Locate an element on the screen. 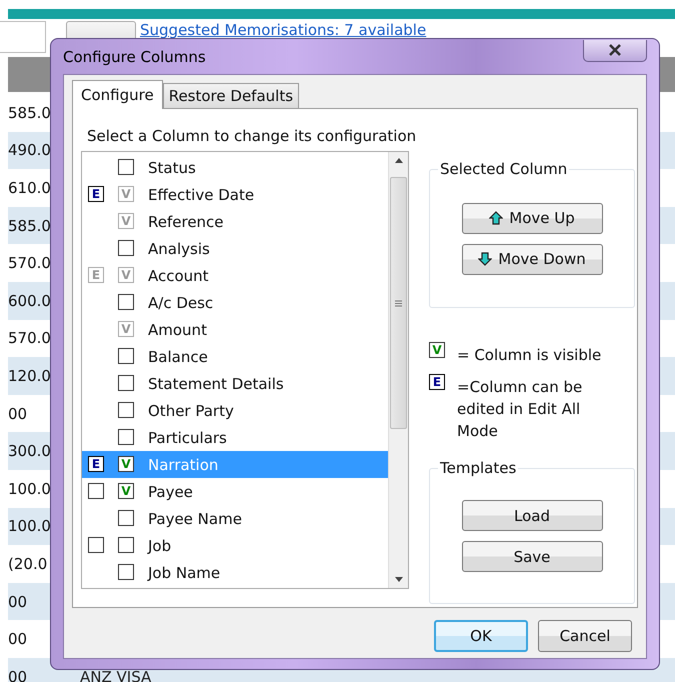  account-cell: ANZ VISA is located at coordinates (116, 675).